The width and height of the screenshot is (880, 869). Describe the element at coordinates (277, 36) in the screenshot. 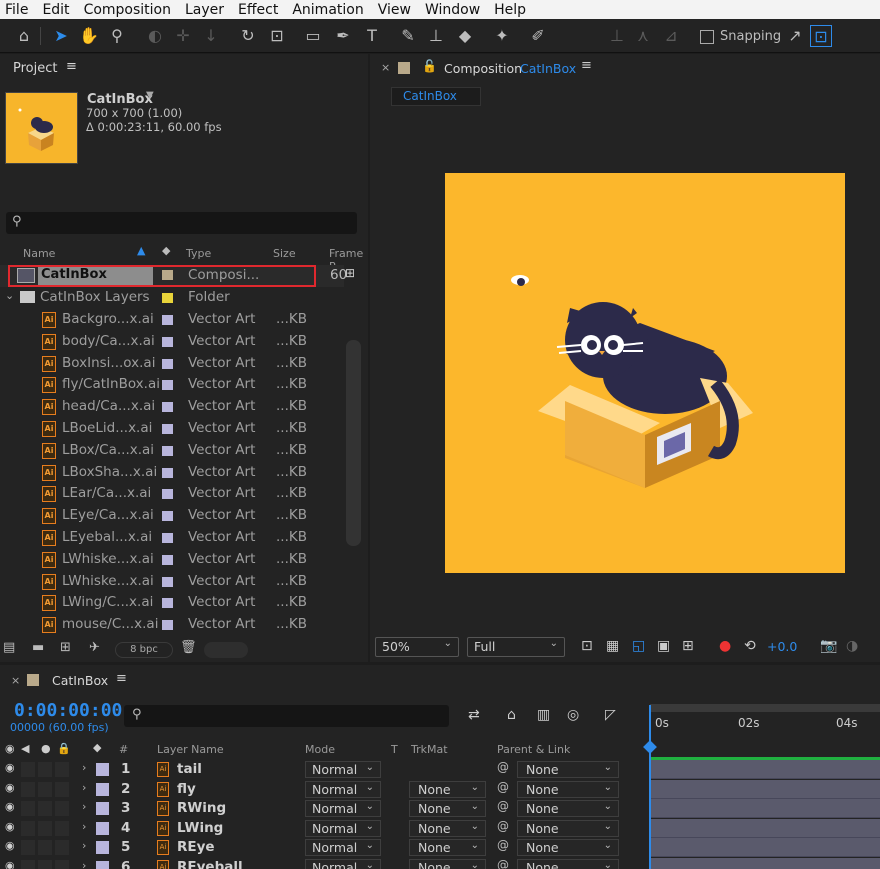

I see `pan-behind-icon: ⊡` at that location.